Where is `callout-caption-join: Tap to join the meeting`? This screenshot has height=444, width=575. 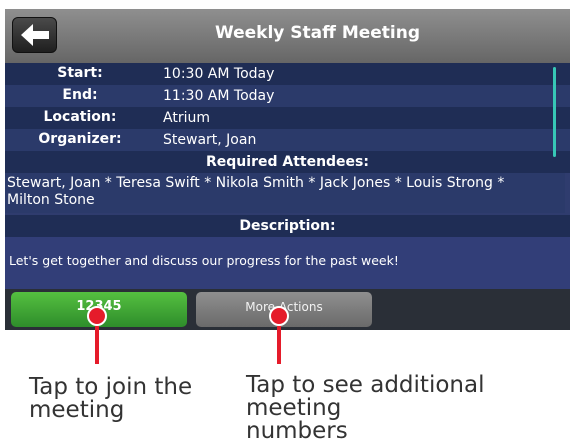
callout-caption-join: Tap to join the meeting is located at coordinates (110, 399).